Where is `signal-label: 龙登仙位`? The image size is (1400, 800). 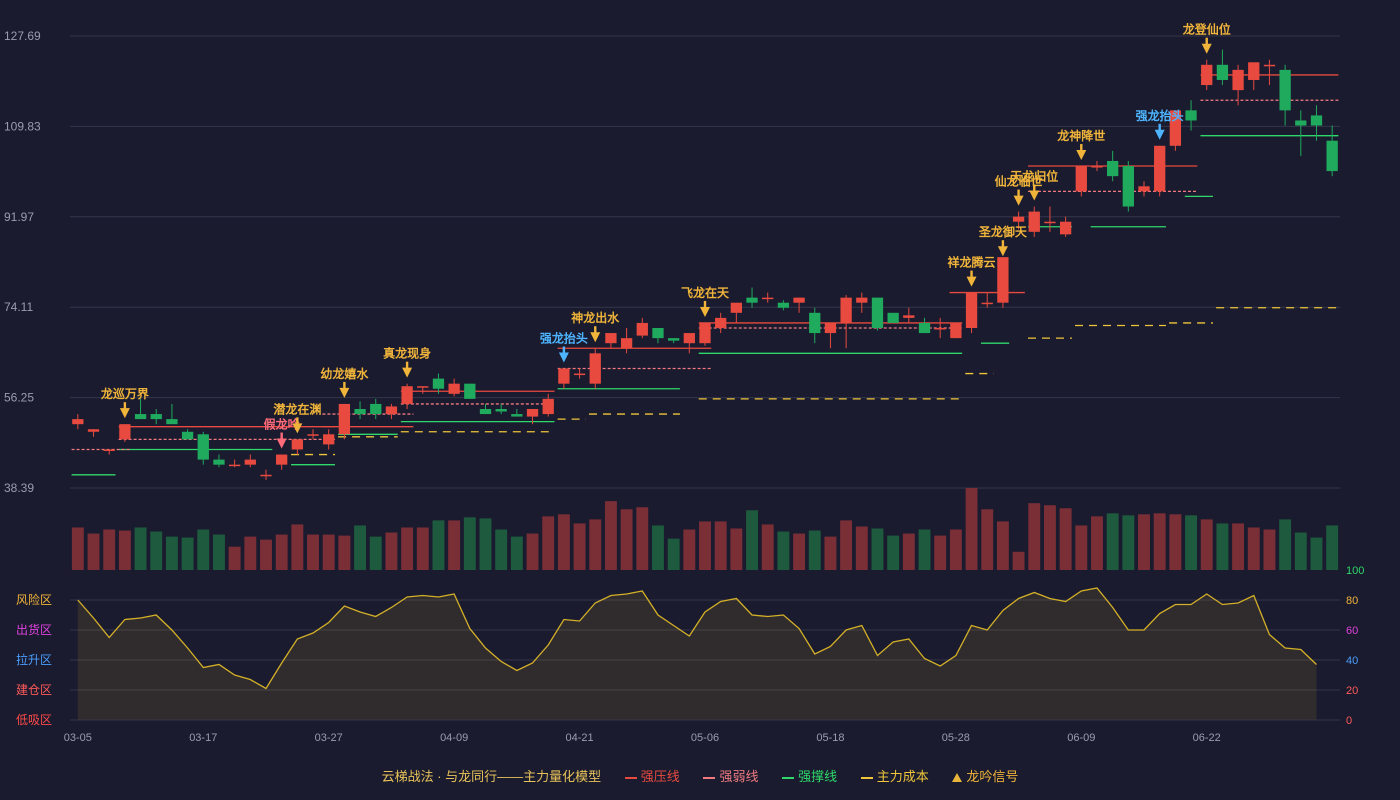 signal-label: 龙登仙位 is located at coordinates (1207, 29).